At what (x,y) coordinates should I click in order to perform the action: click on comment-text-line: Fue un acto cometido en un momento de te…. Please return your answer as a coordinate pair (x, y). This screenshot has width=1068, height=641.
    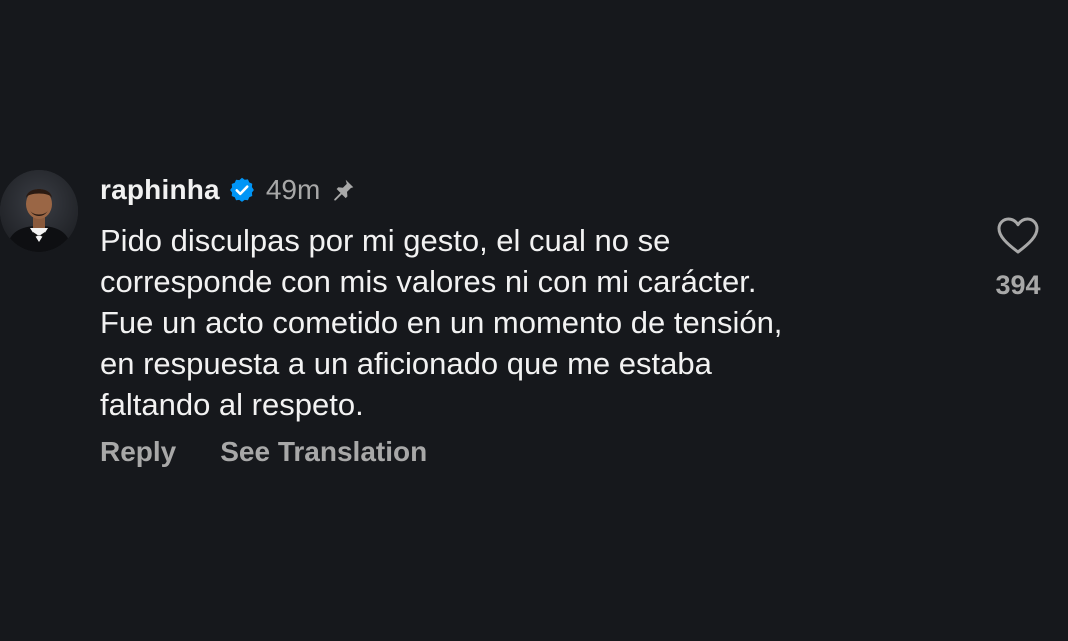
    Looking at the image, I should click on (441, 322).